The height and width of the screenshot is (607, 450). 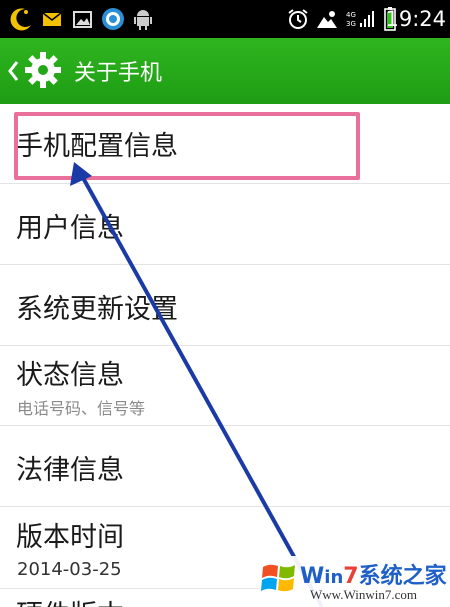 I want to click on list-item-status-info: 状态信息 电话号码、信号等, so click(x=225, y=386).